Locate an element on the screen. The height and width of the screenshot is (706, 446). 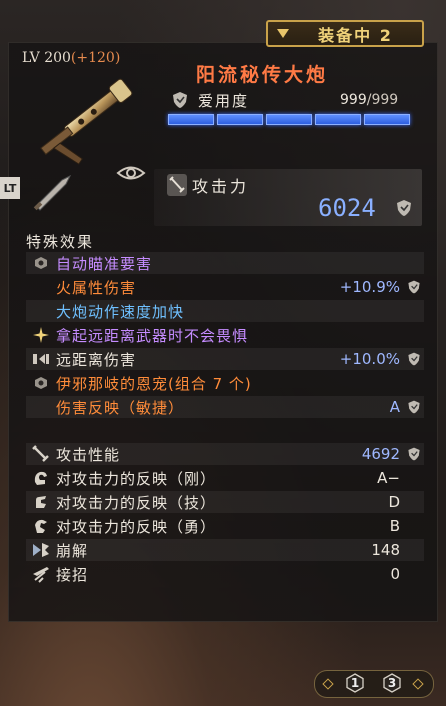
eye-icon is located at coordinates (131, 173).